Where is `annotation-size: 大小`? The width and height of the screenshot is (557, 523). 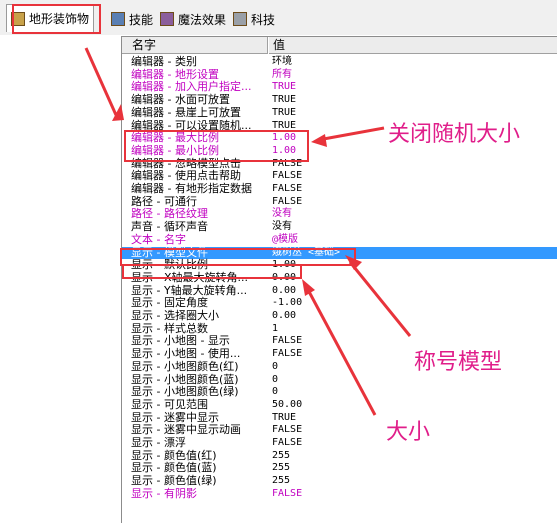
annotation-size: 大小 is located at coordinates (408, 432).